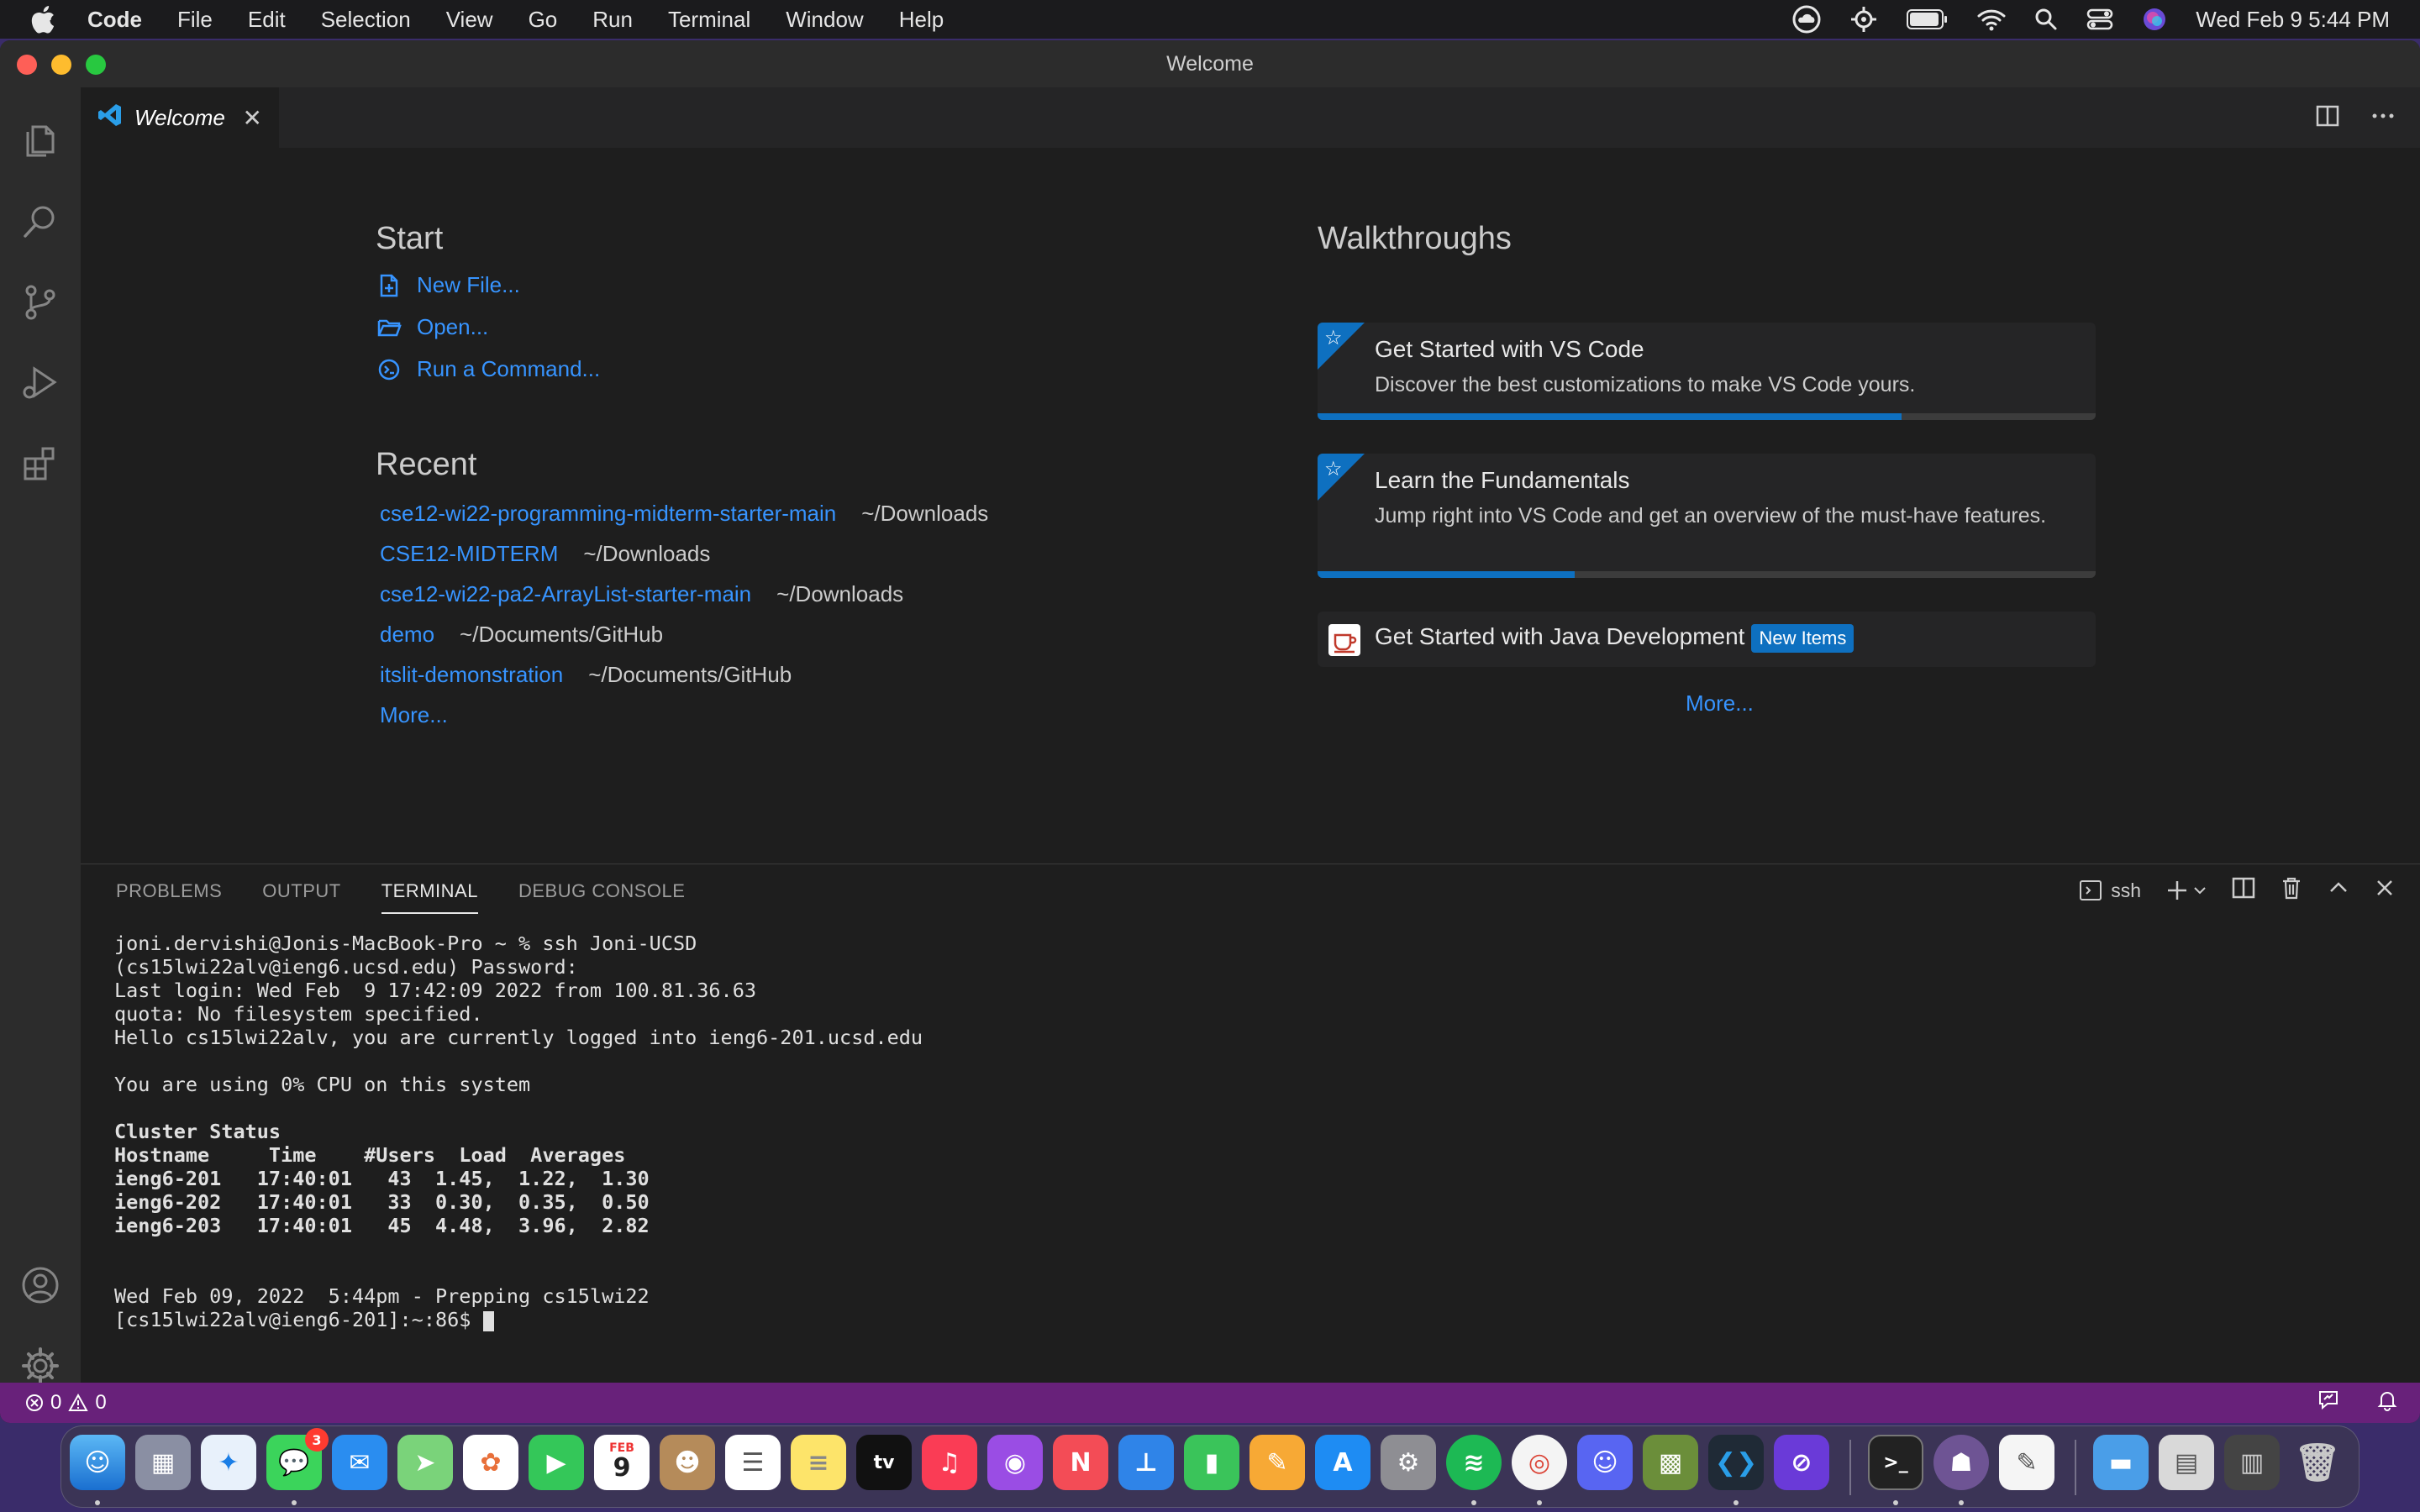  I want to click on siri-icon, so click(2154, 19).